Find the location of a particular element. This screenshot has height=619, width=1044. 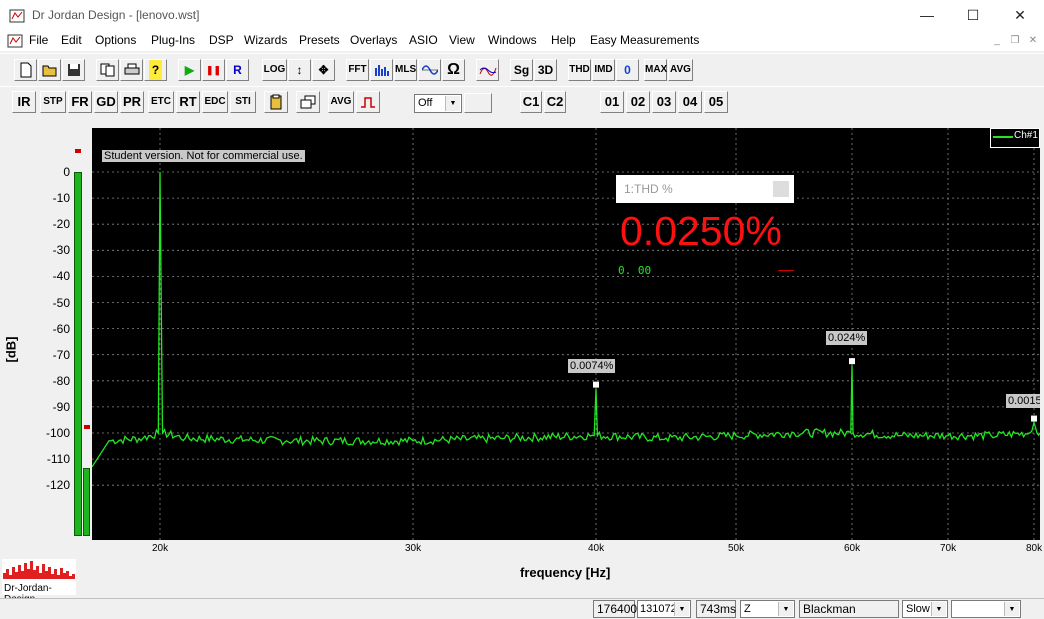

x-tick-label: 30k is located at coordinates (413, 548).